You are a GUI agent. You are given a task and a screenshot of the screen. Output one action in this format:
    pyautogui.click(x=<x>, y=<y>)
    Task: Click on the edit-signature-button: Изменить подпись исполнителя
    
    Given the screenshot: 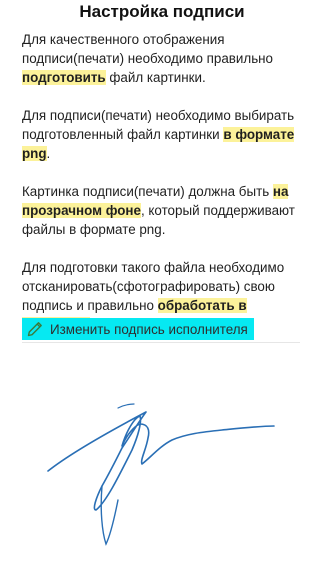 What is the action you would take?
    pyautogui.click(x=138, y=329)
    